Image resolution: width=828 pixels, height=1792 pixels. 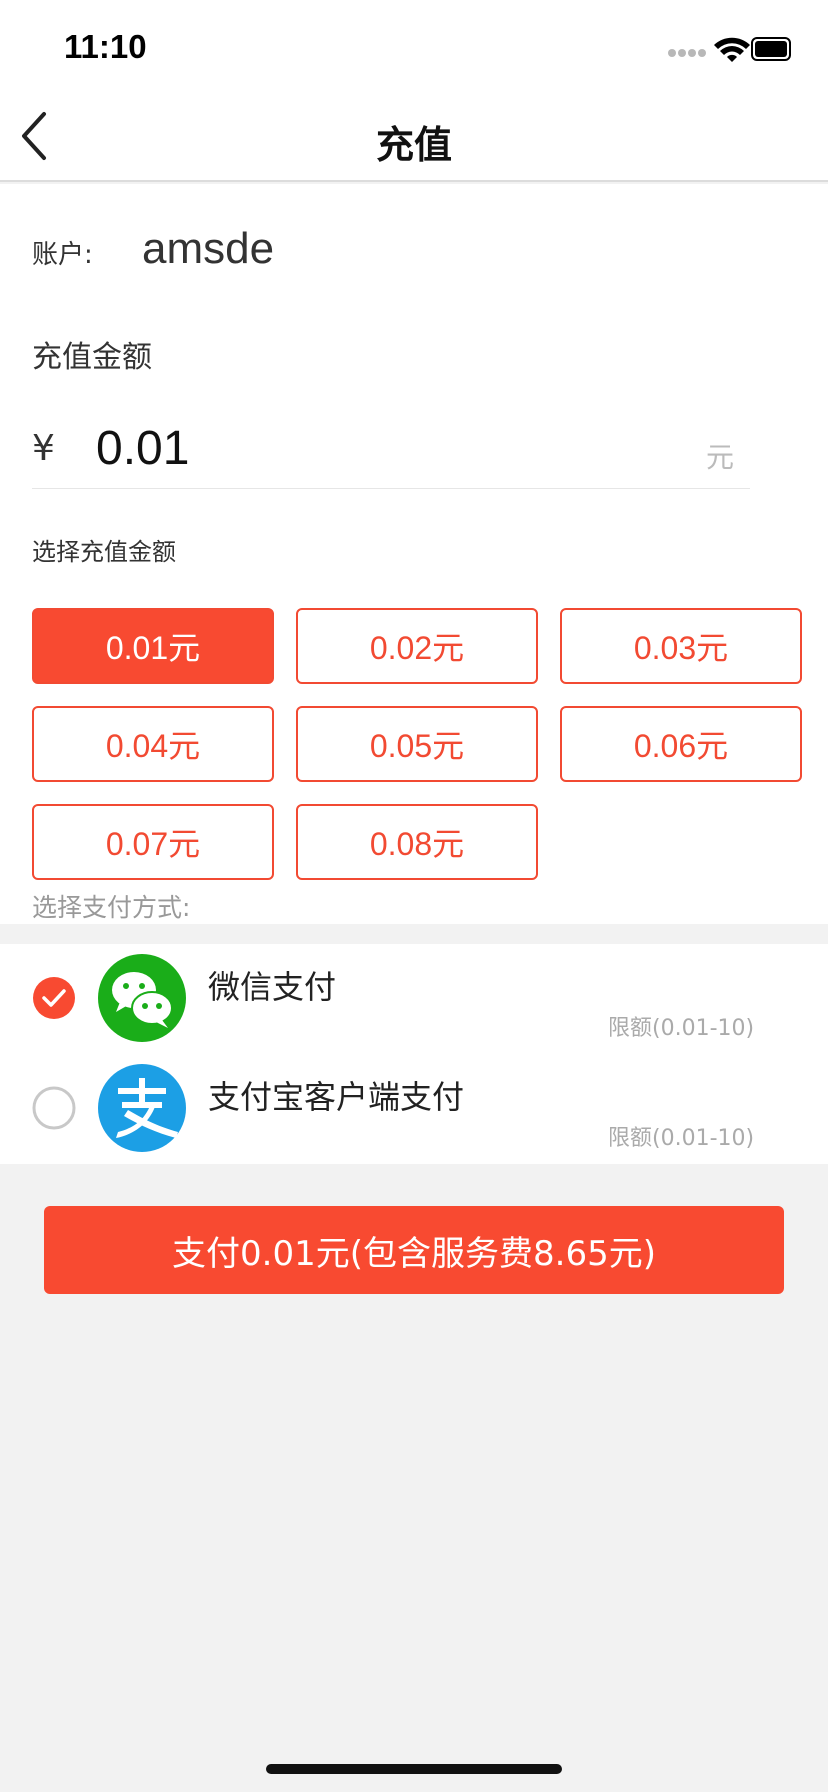 I want to click on status-bar: 11:10, so click(x=414, y=45).